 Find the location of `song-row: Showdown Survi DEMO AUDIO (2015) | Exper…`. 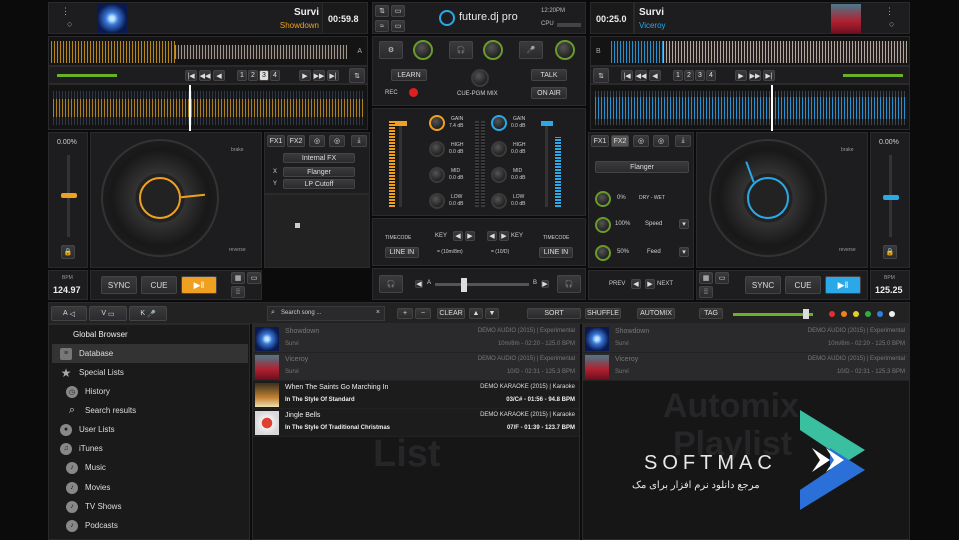

song-row: Showdown Survi DEMO AUDIO (2015) | Exper… is located at coordinates (416, 339).